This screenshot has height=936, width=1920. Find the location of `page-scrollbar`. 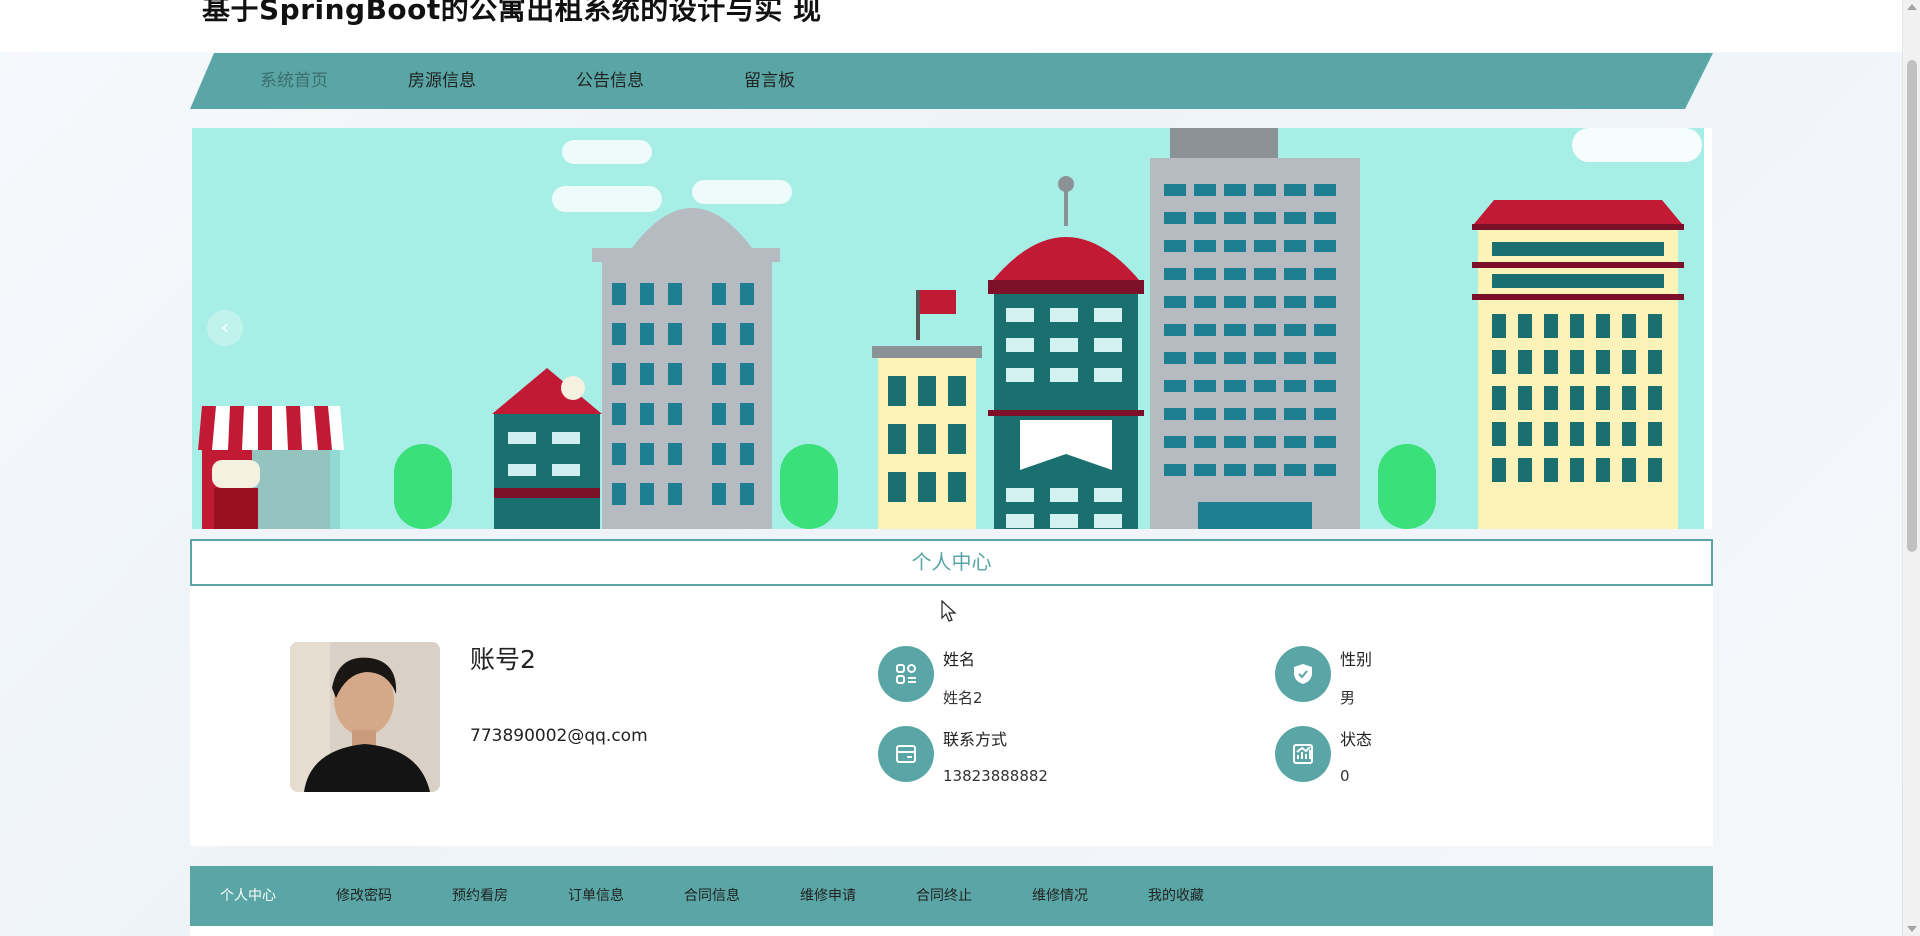

page-scrollbar is located at coordinates (1911, 468).